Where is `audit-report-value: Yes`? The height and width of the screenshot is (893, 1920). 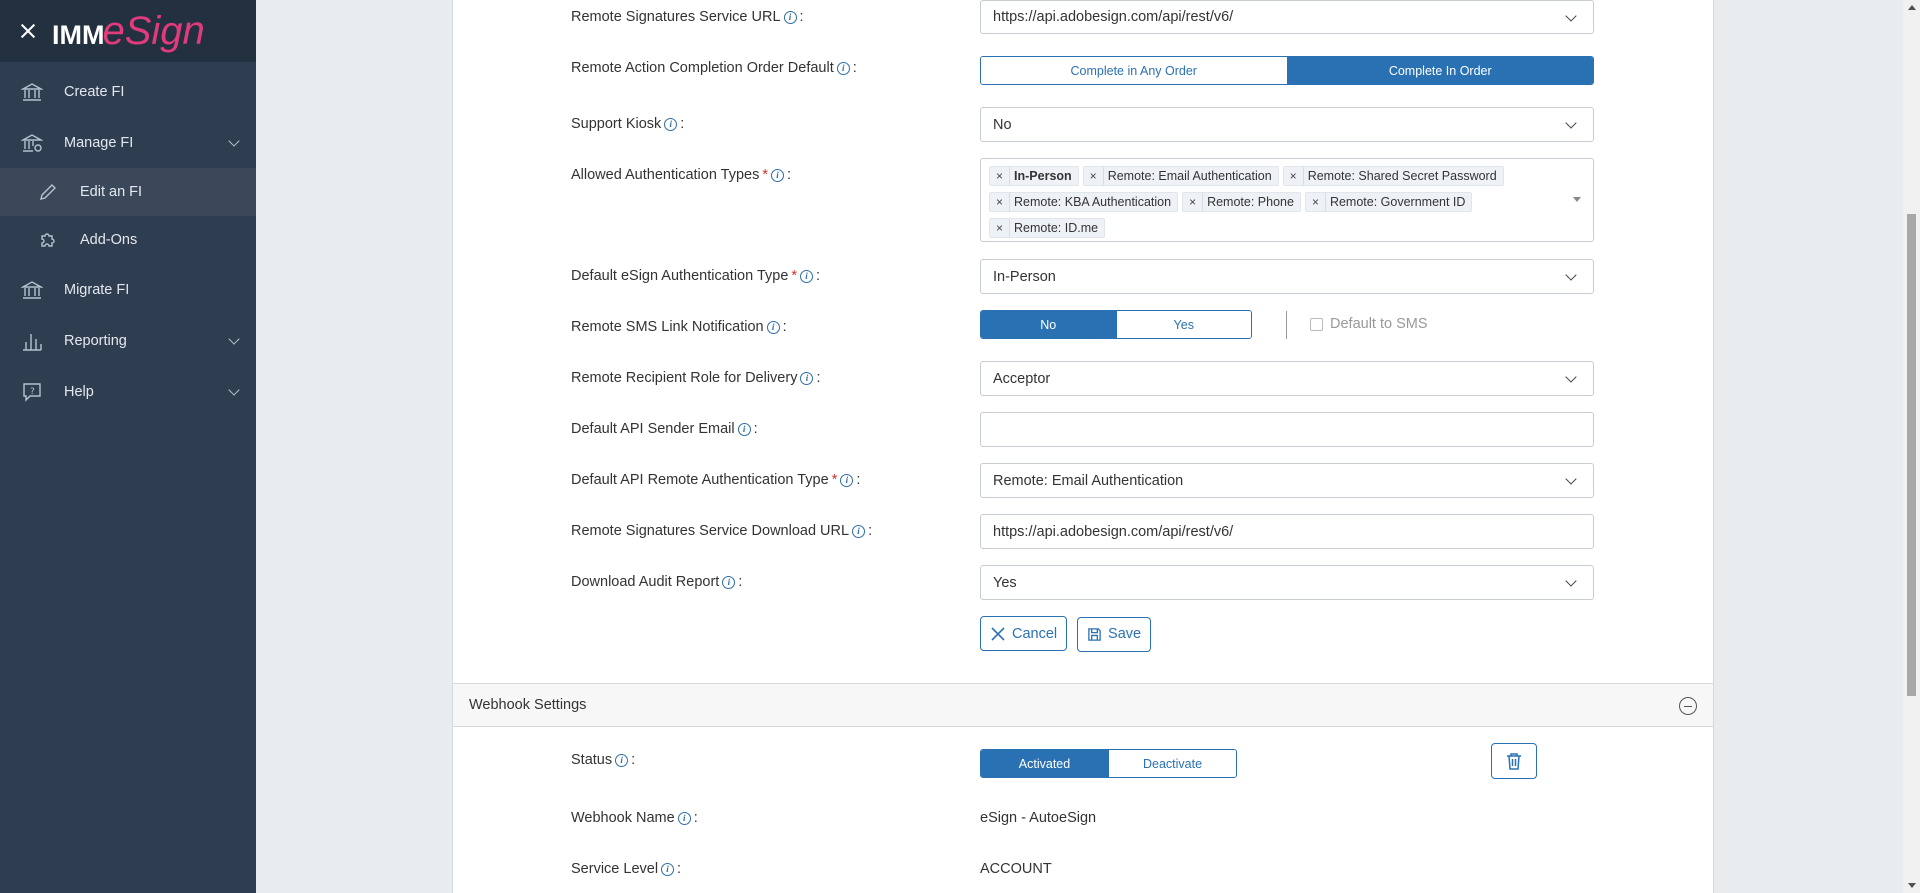 audit-report-value: Yes is located at coordinates (1005, 582).